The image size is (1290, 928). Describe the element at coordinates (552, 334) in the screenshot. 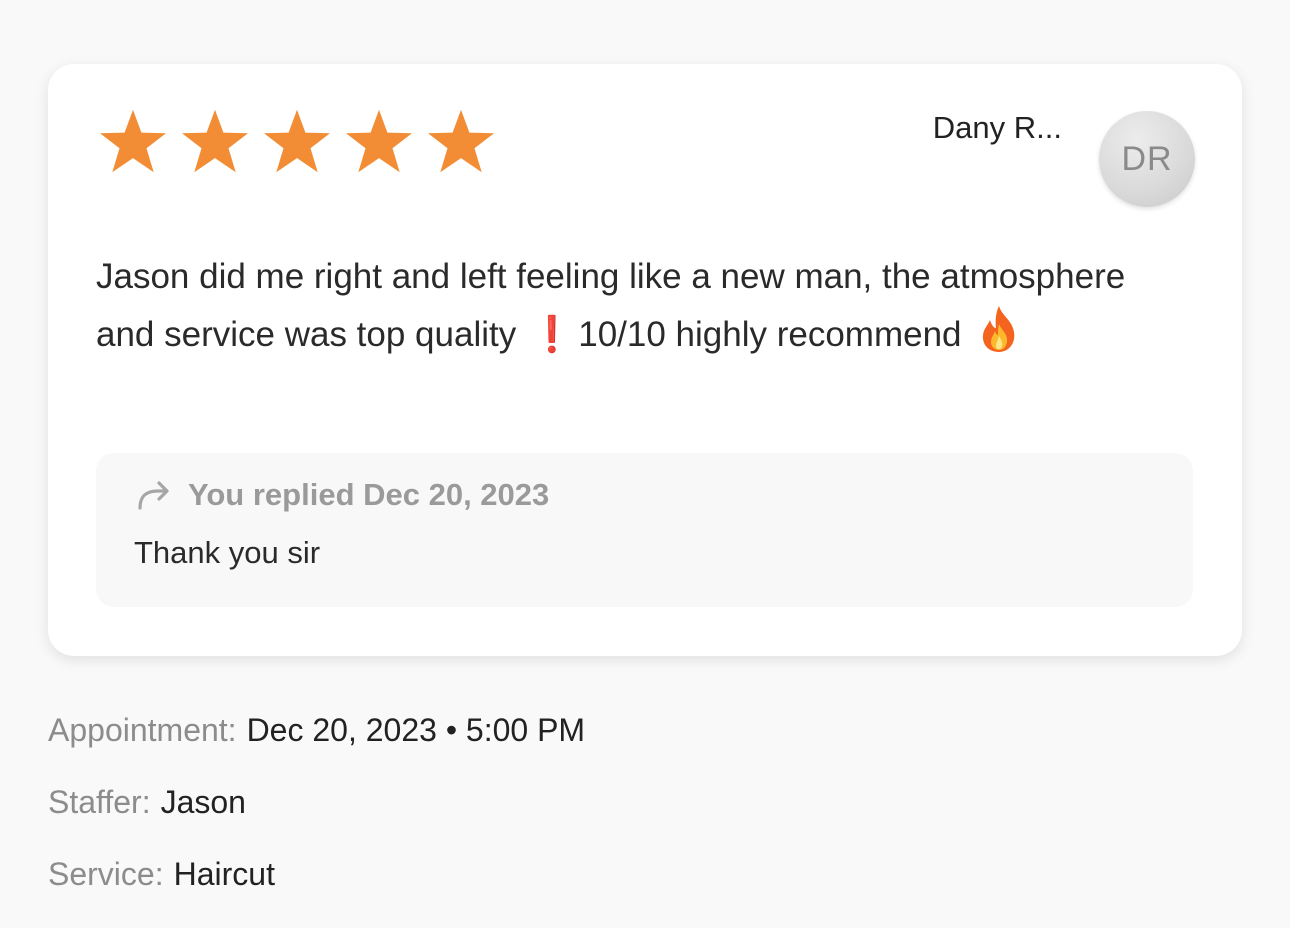

I see `exclamation-emoji-icon: ❗` at that location.